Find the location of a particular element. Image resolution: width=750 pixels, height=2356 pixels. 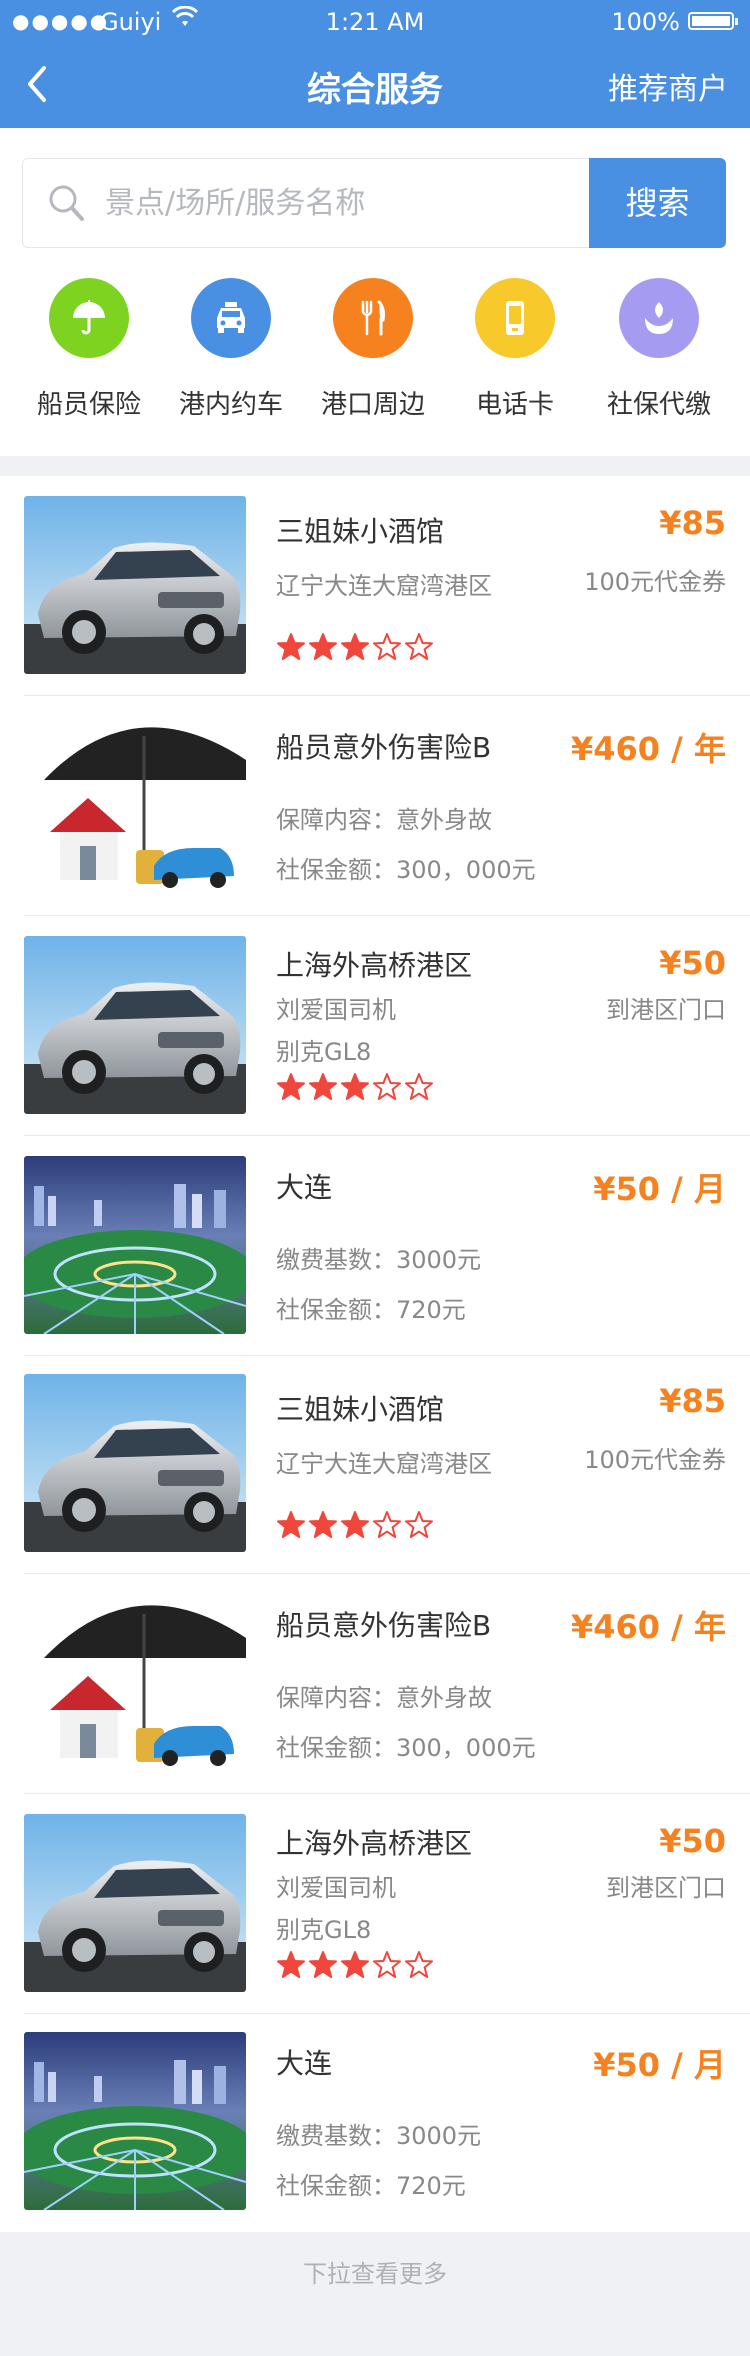

fork-knife-icon is located at coordinates (373, 318).